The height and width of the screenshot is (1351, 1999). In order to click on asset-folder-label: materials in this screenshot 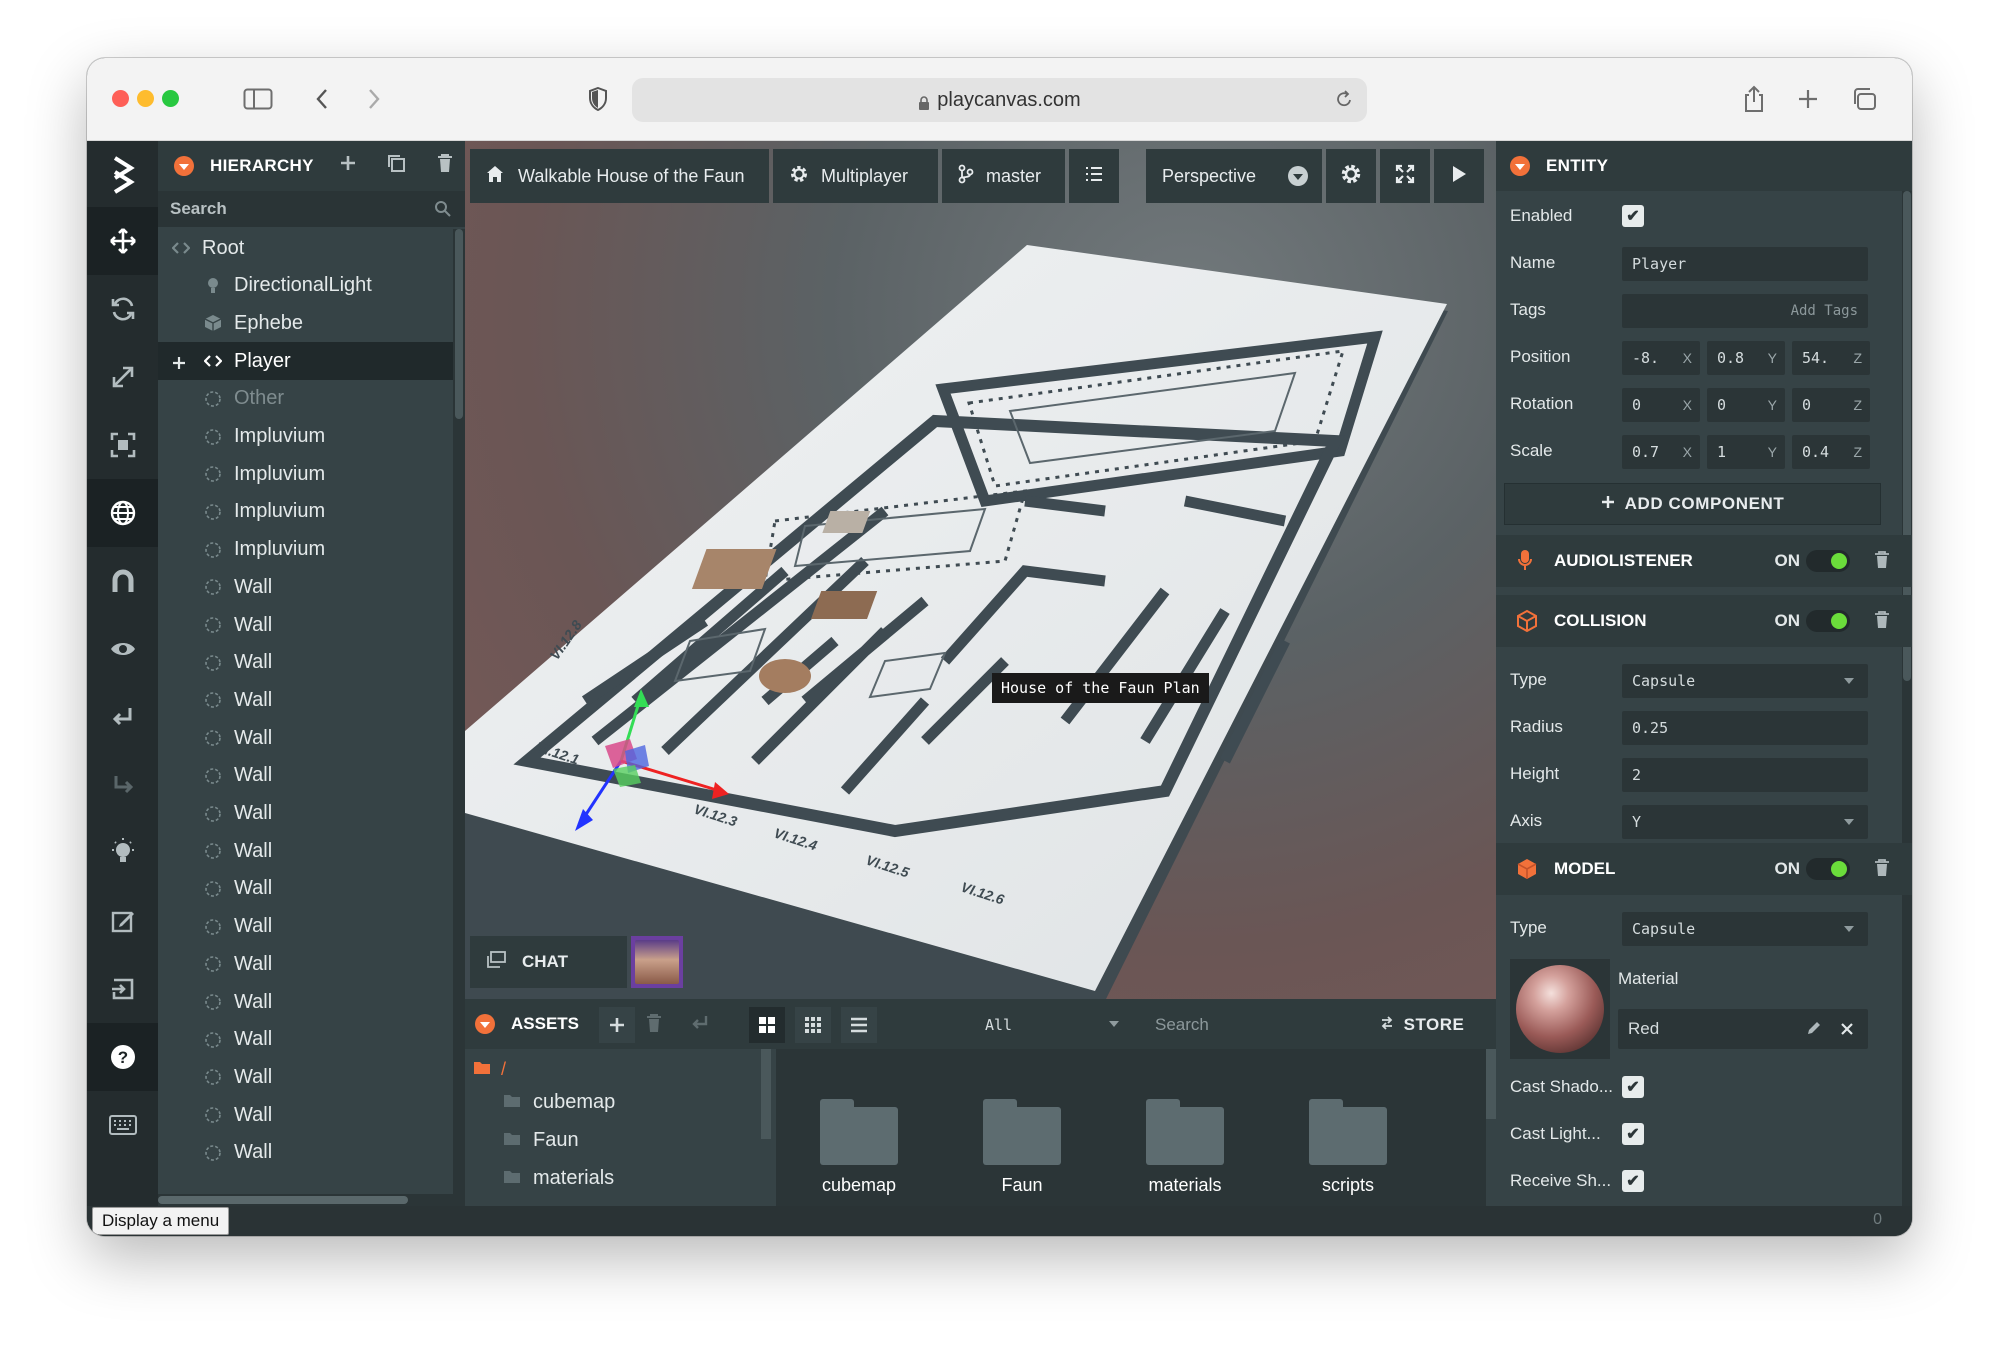, I will do `click(1185, 1185)`.